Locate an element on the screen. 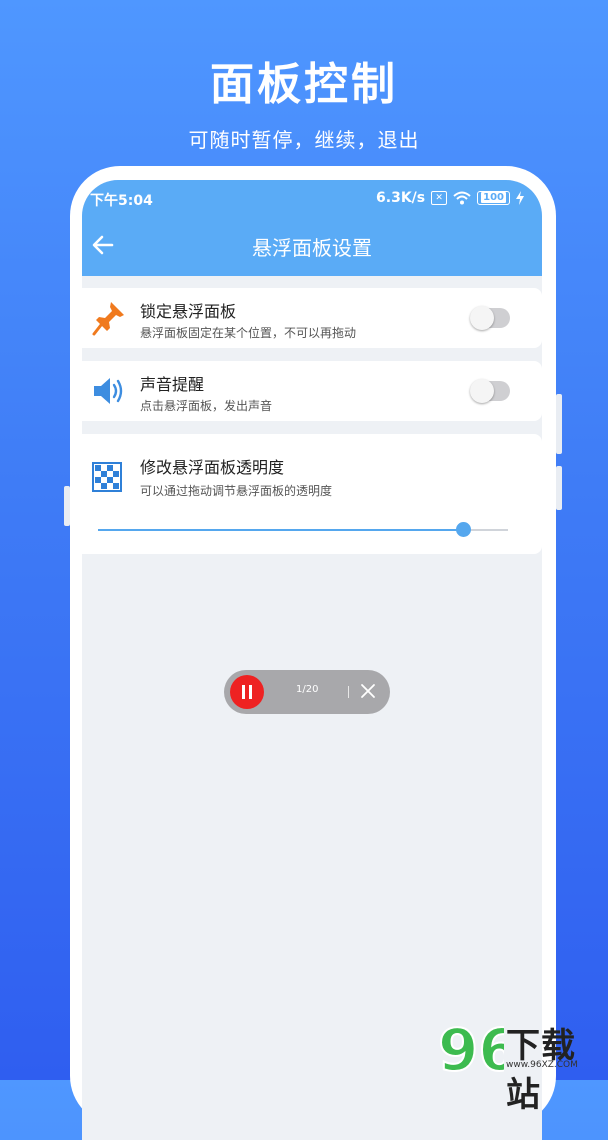 The image size is (608, 1140). pause-button is located at coordinates (247, 692).